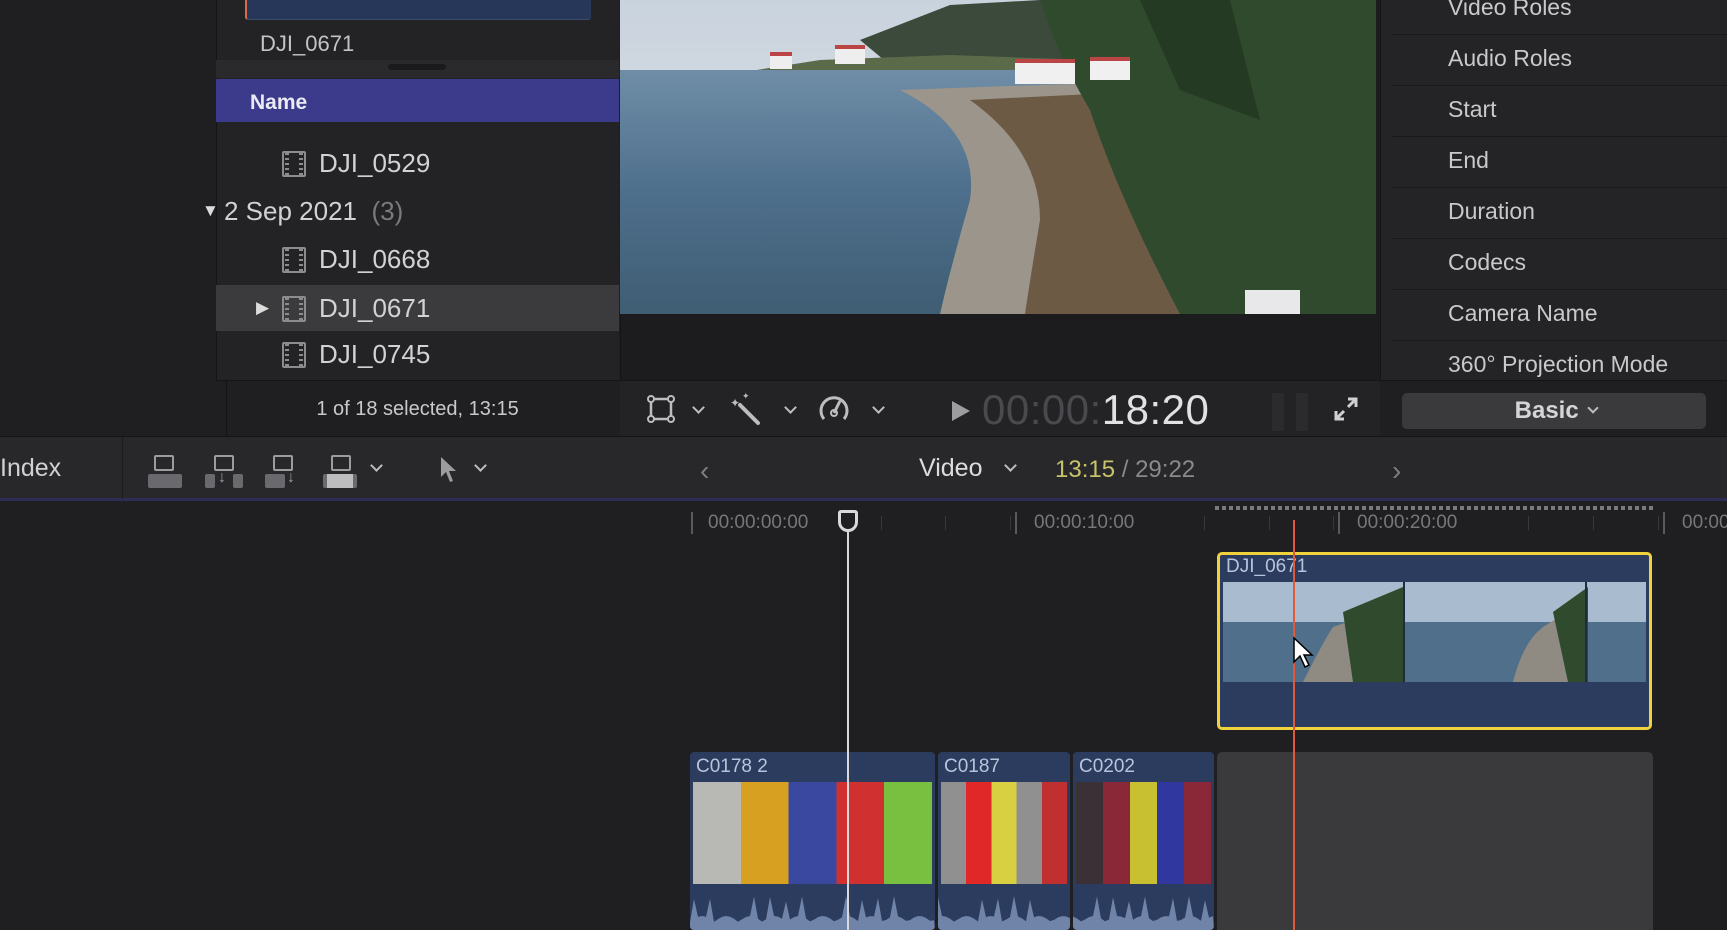  I want to click on clip-name: DJI_0529, so click(375, 163).